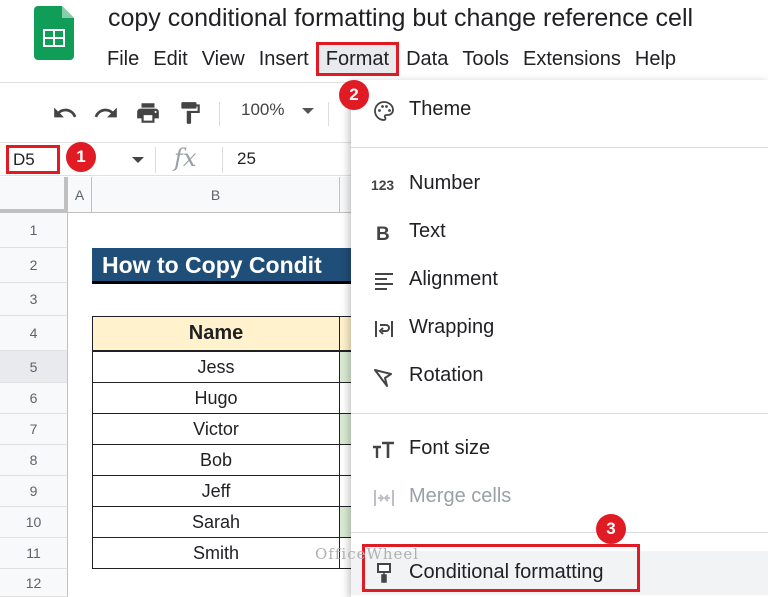 This screenshot has width=768, height=597. What do you see at coordinates (383, 378) in the screenshot?
I see `text-rotation-icon` at bounding box center [383, 378].